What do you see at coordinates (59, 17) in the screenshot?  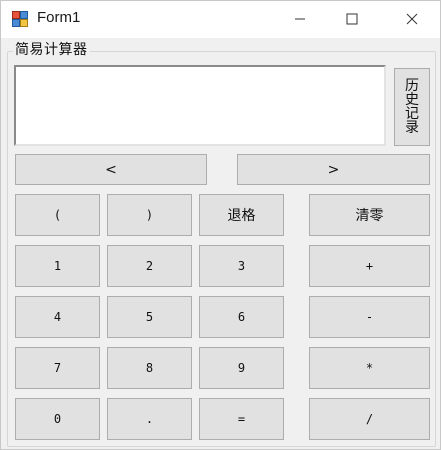 I see `window-title: Form1` at bounding box center [59, 17].